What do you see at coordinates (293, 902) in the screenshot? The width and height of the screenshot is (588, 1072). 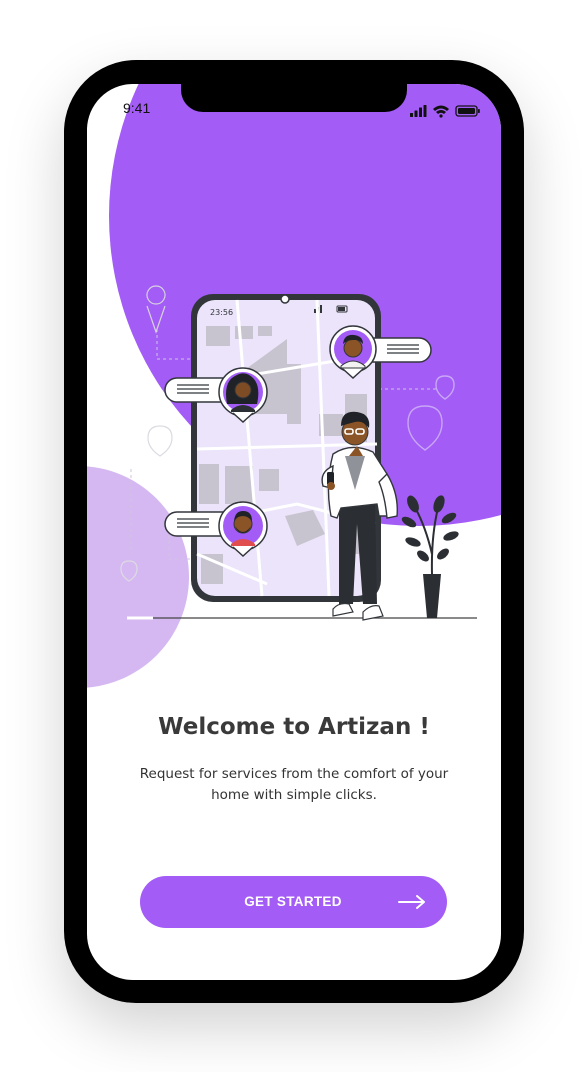 I see `get-started-button: GET STARTED` at bounding box center [293, 902].